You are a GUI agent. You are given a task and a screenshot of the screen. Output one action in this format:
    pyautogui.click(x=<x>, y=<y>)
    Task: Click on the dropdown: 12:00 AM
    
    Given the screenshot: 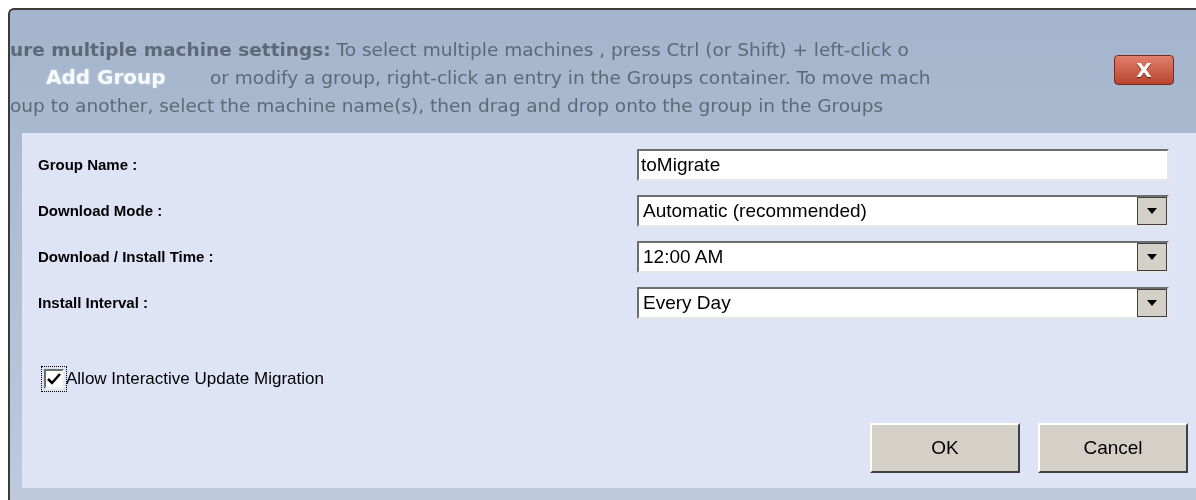 What is the action you would take?
    pyautogui.click(x=903, y=257)
    